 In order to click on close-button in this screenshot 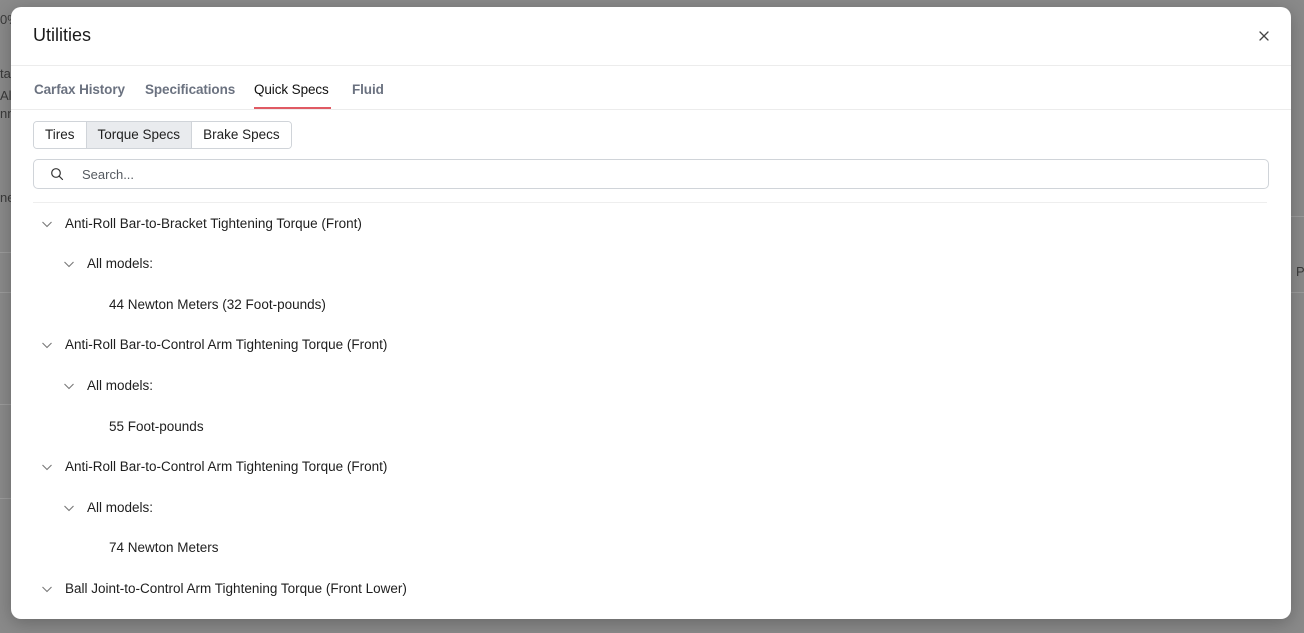, I will do `click(1264, 36)`.